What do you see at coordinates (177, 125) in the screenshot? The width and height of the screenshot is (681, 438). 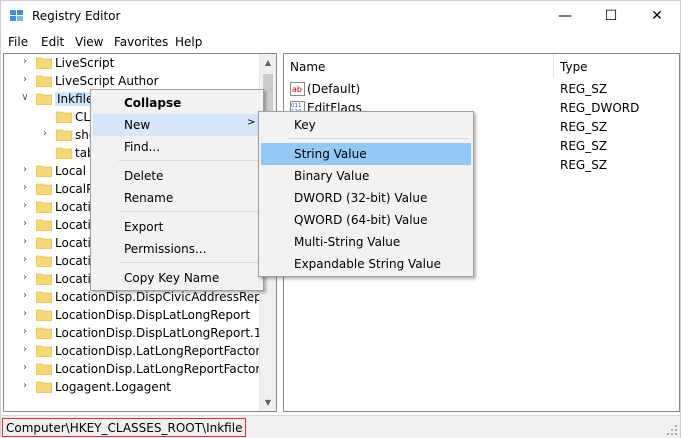 I see `context-new: New >` at bounding box center [177, 125].